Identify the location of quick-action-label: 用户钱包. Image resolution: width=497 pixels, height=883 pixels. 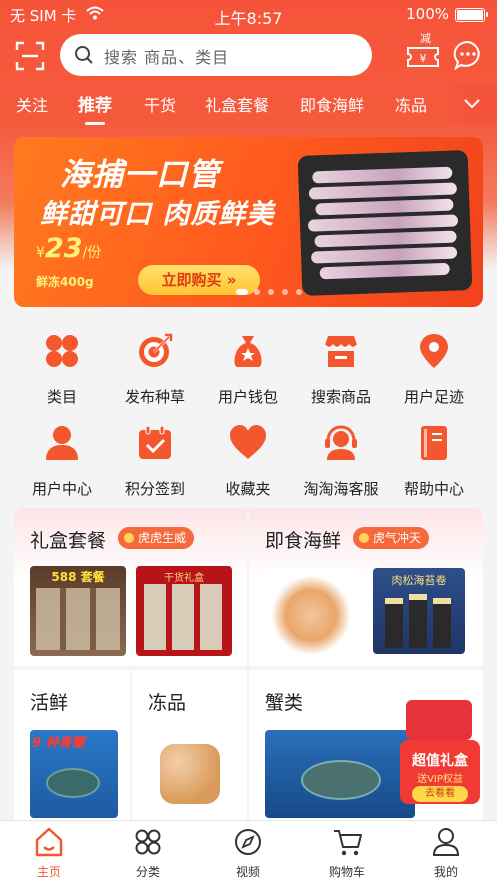
(247, 397).